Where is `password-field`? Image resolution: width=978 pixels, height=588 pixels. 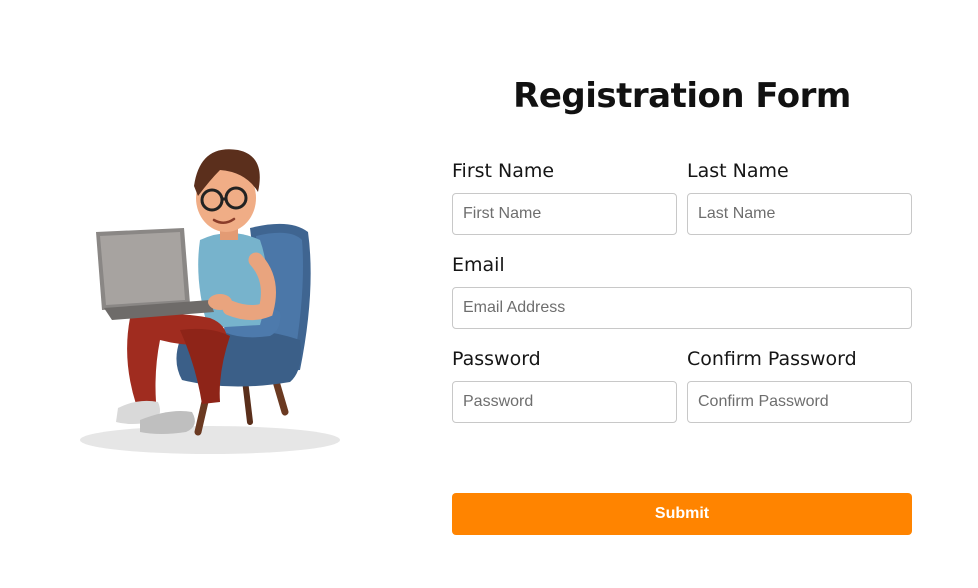
password-field is located at coordinates (564, 402).